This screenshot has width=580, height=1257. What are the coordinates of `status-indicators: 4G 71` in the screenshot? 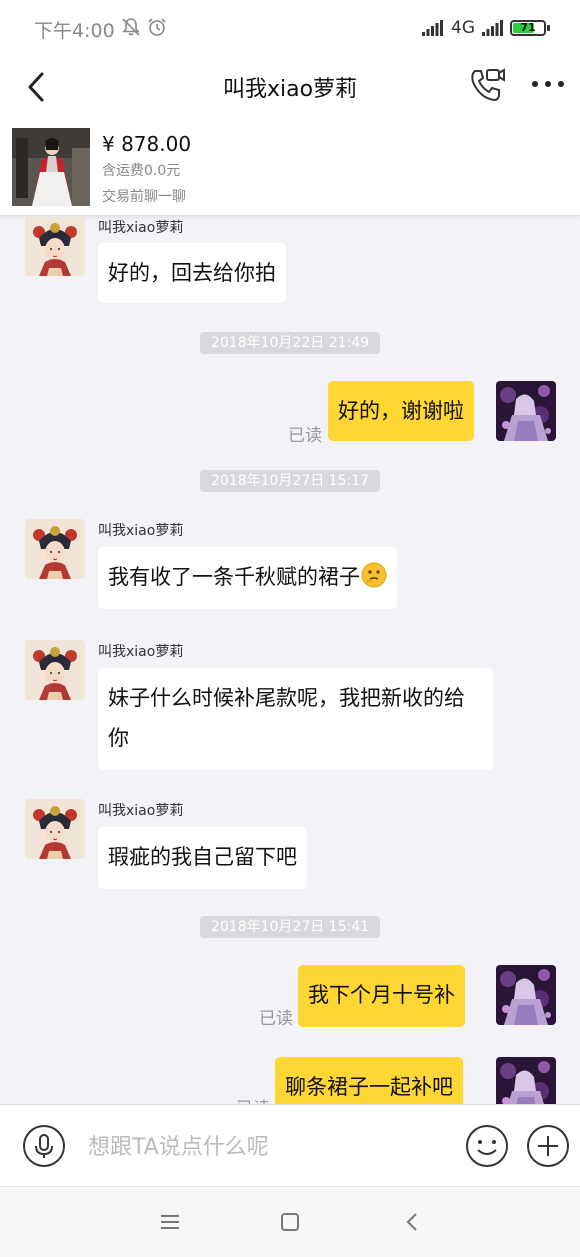 It's located at (486, 28).